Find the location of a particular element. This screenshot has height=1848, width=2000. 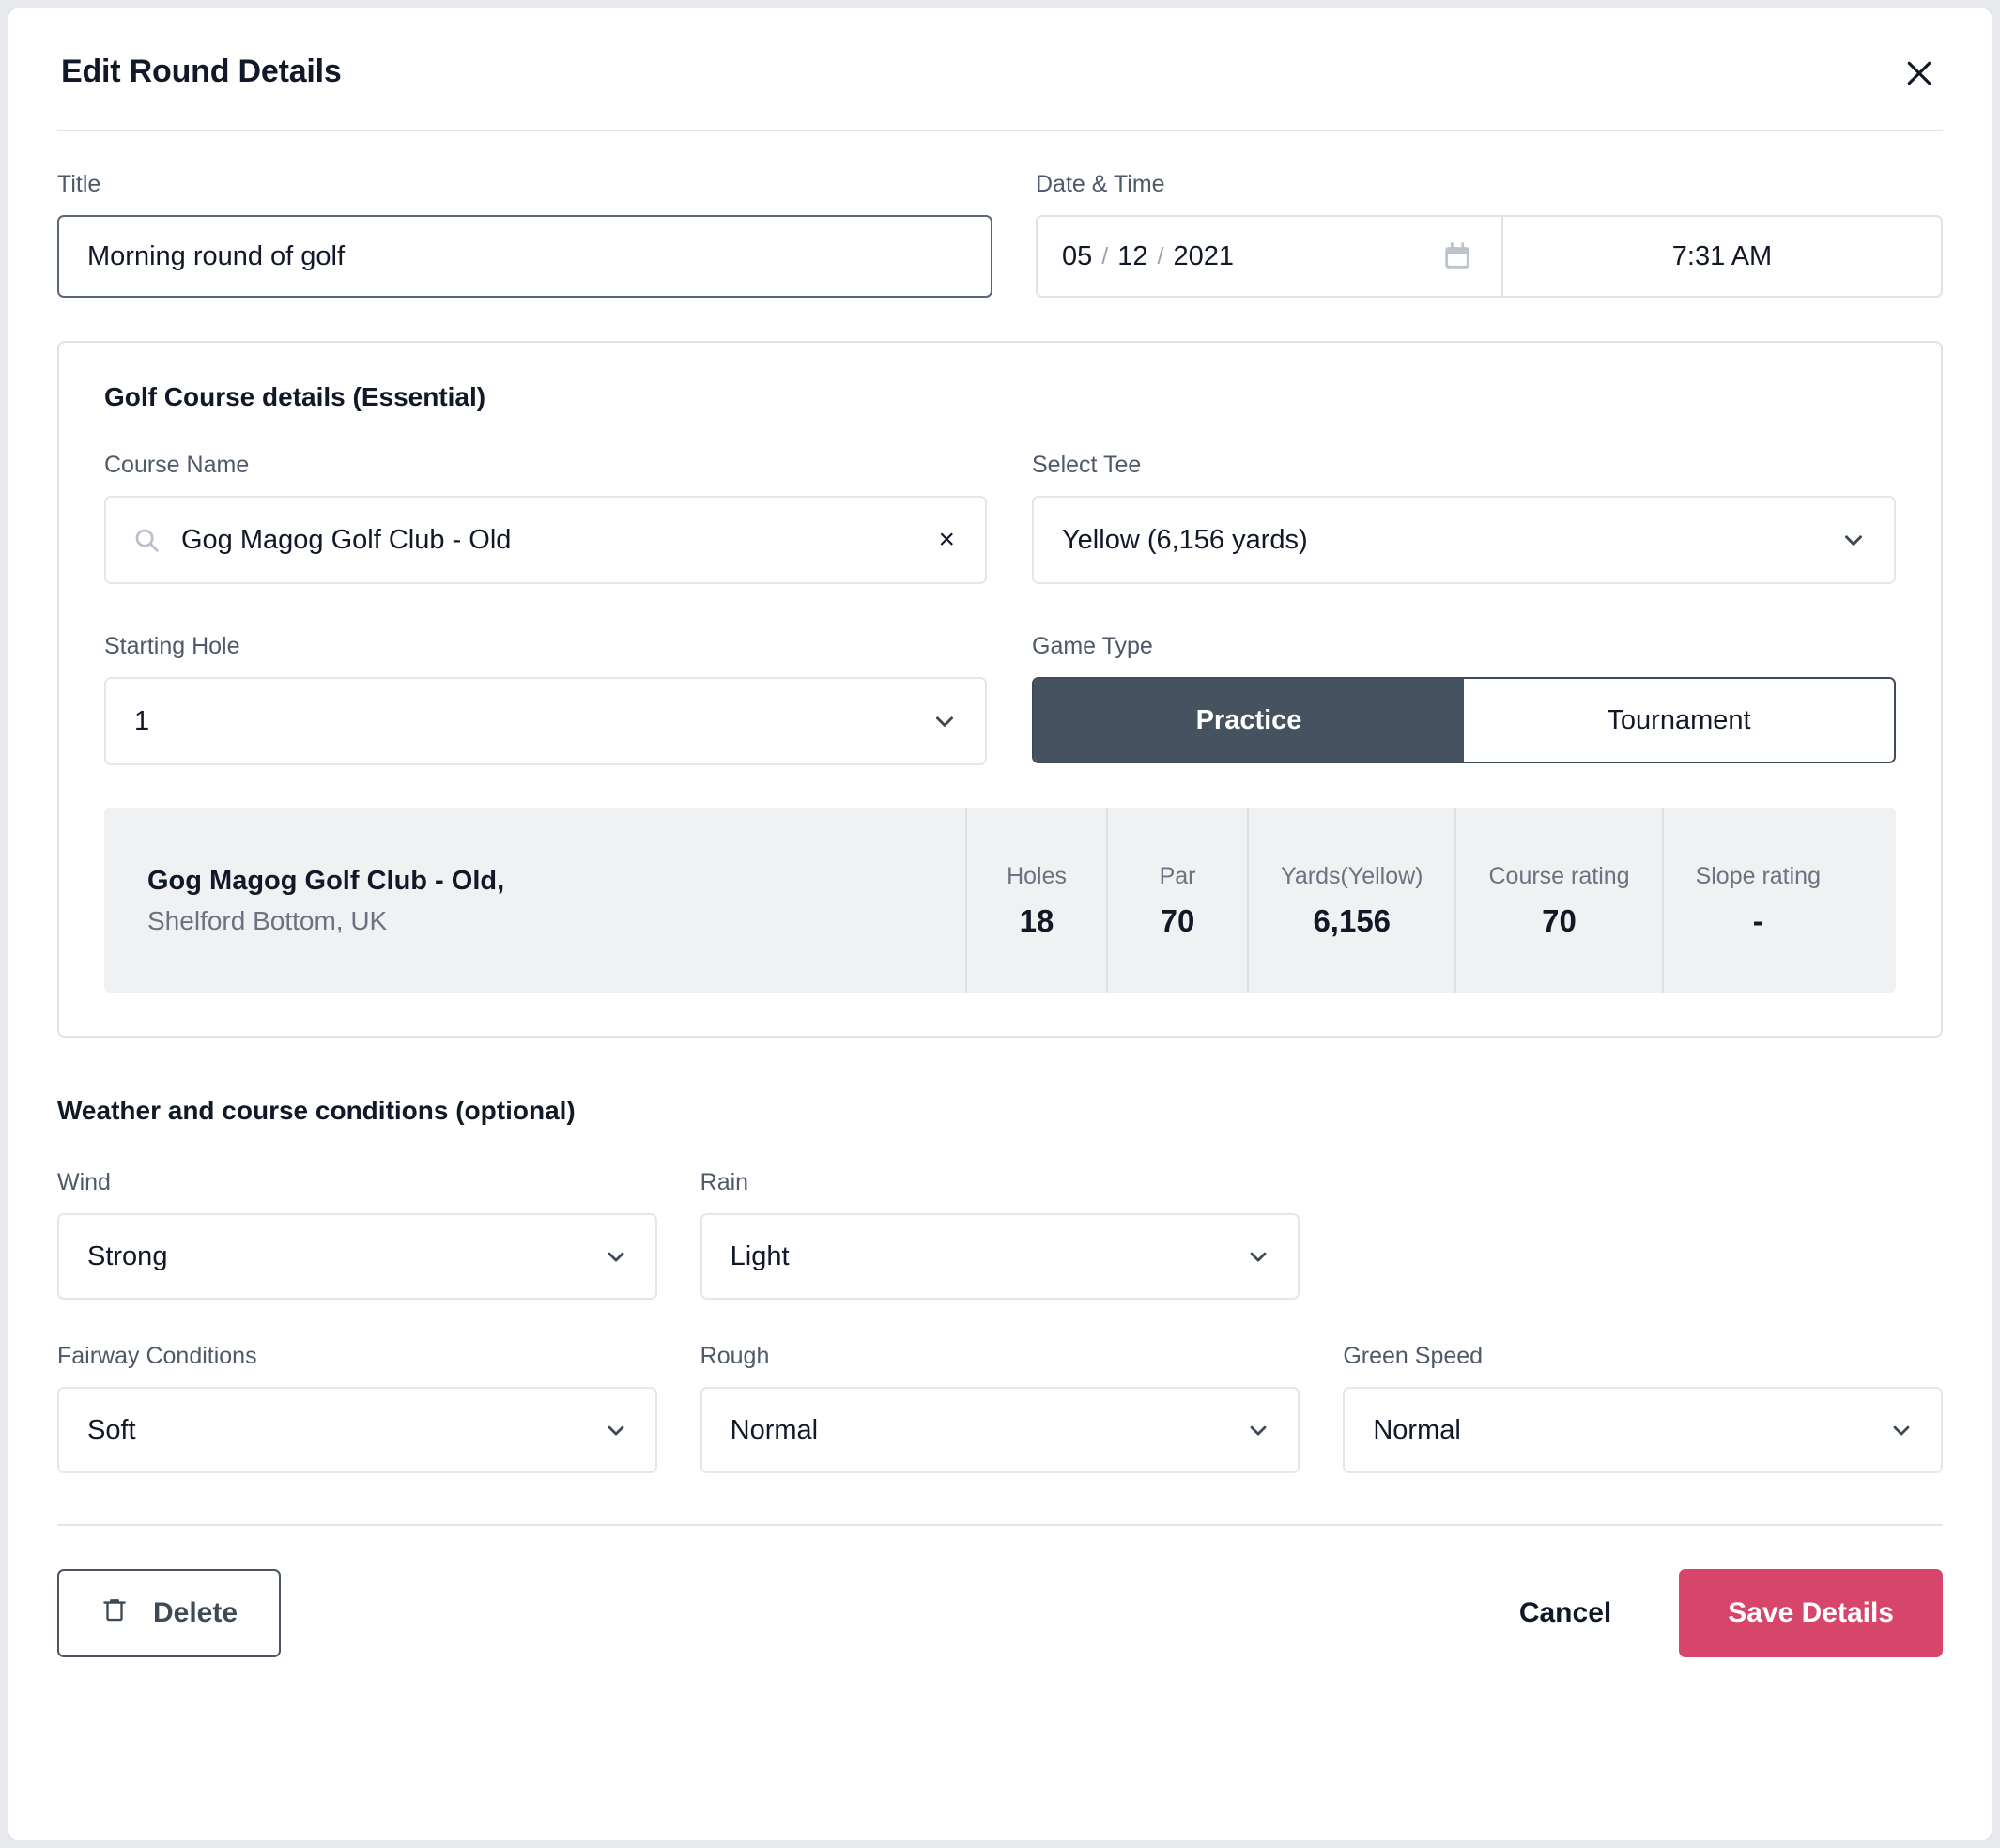

stat-slope-rating-value: - is located at coordinates (1757, 920).